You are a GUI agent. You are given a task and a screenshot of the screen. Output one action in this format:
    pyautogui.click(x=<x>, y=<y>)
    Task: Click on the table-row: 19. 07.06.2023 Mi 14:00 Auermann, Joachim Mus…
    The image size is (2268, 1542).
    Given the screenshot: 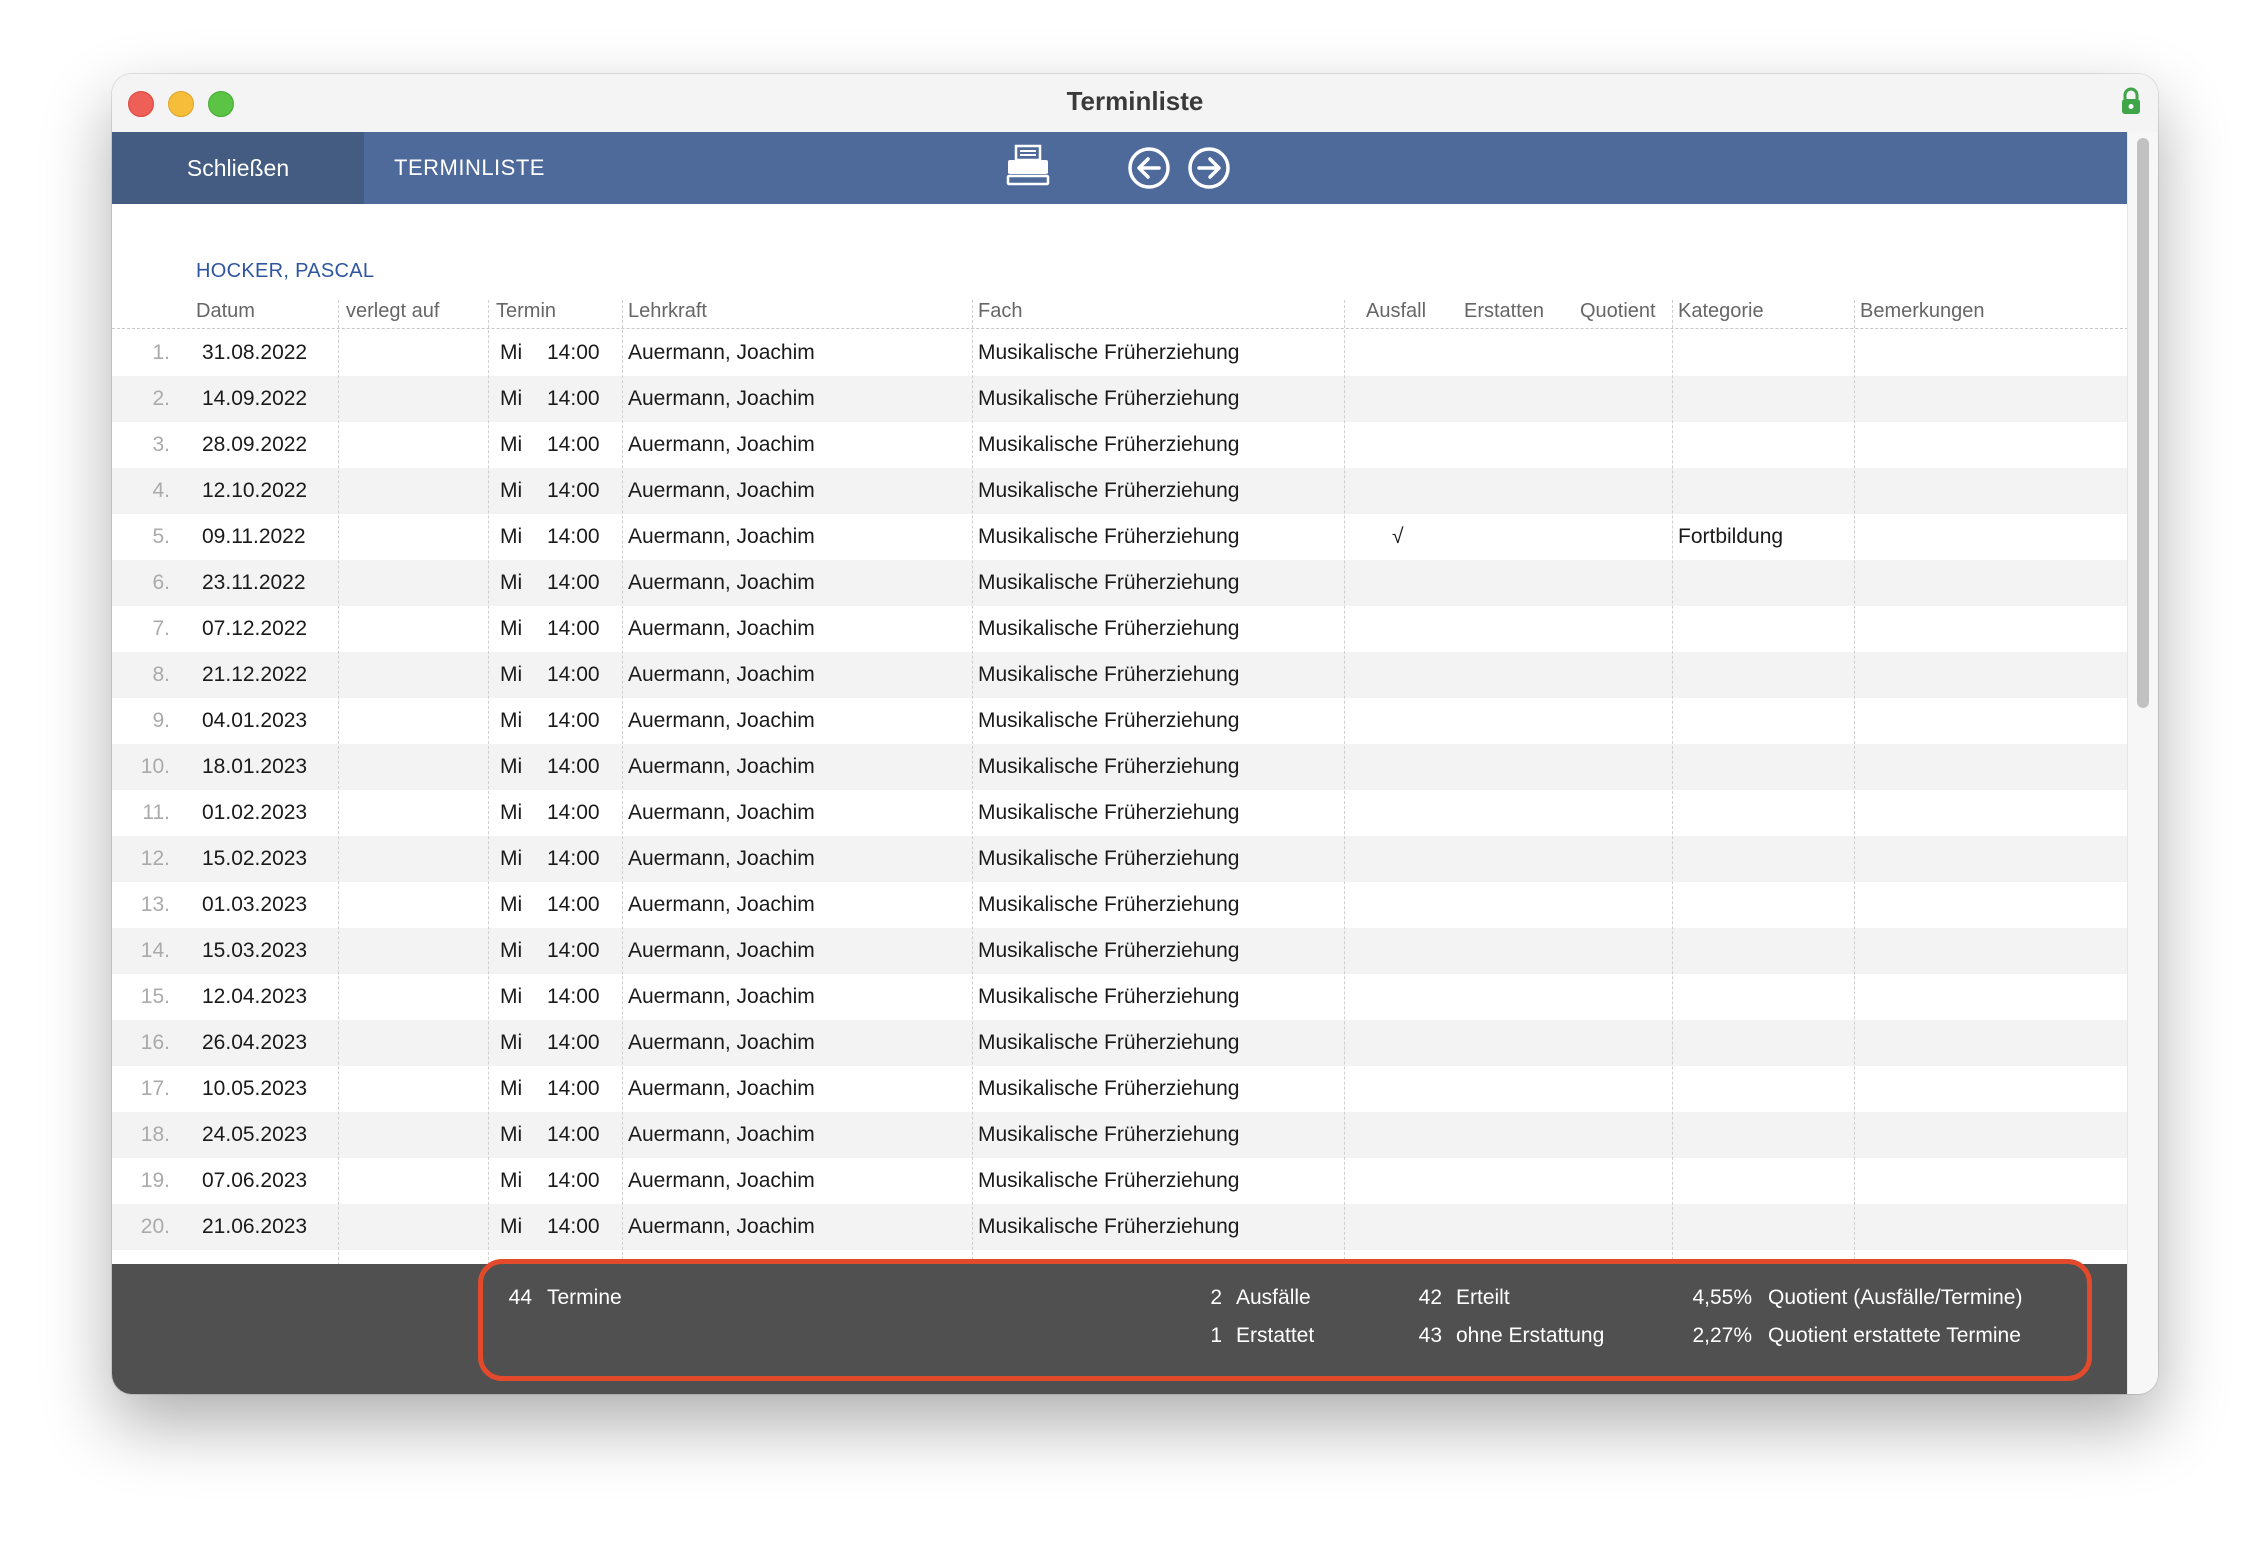 What is the action you would take?
    pyautogui.click(x=1120, y=1181)
    